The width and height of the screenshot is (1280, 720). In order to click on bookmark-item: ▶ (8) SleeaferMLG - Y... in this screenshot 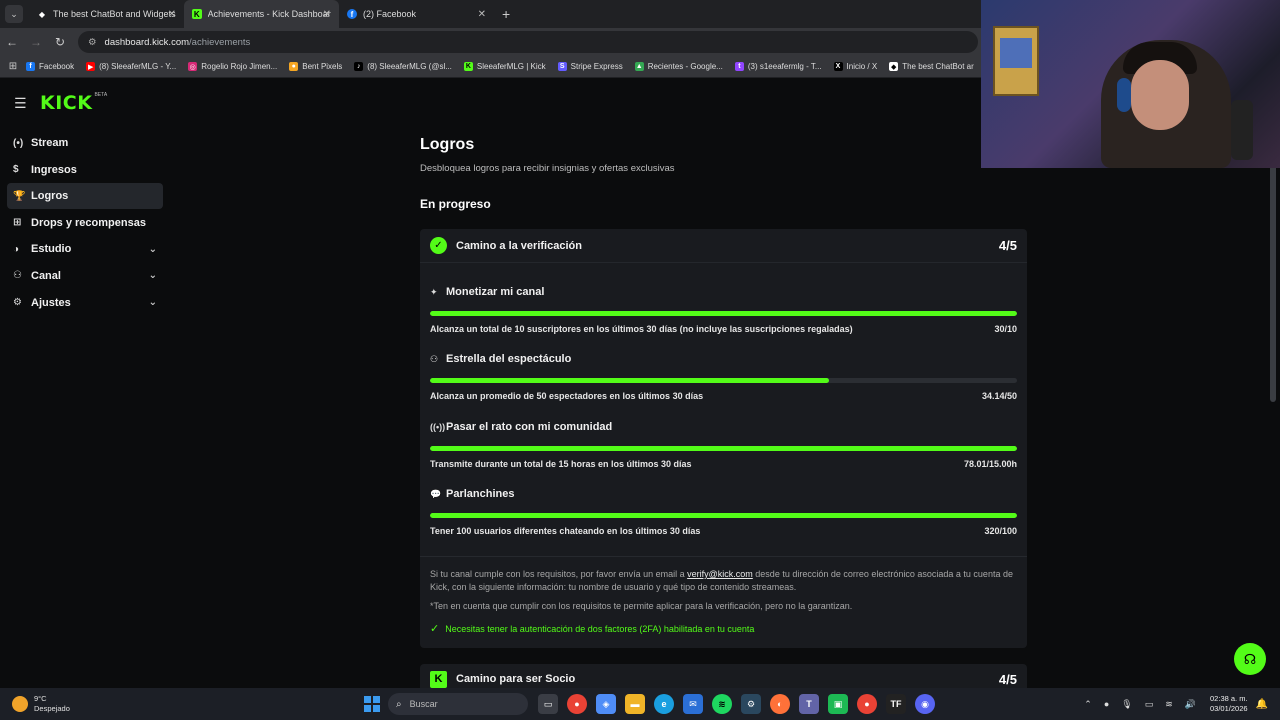, I will do `click(131, 66)`.